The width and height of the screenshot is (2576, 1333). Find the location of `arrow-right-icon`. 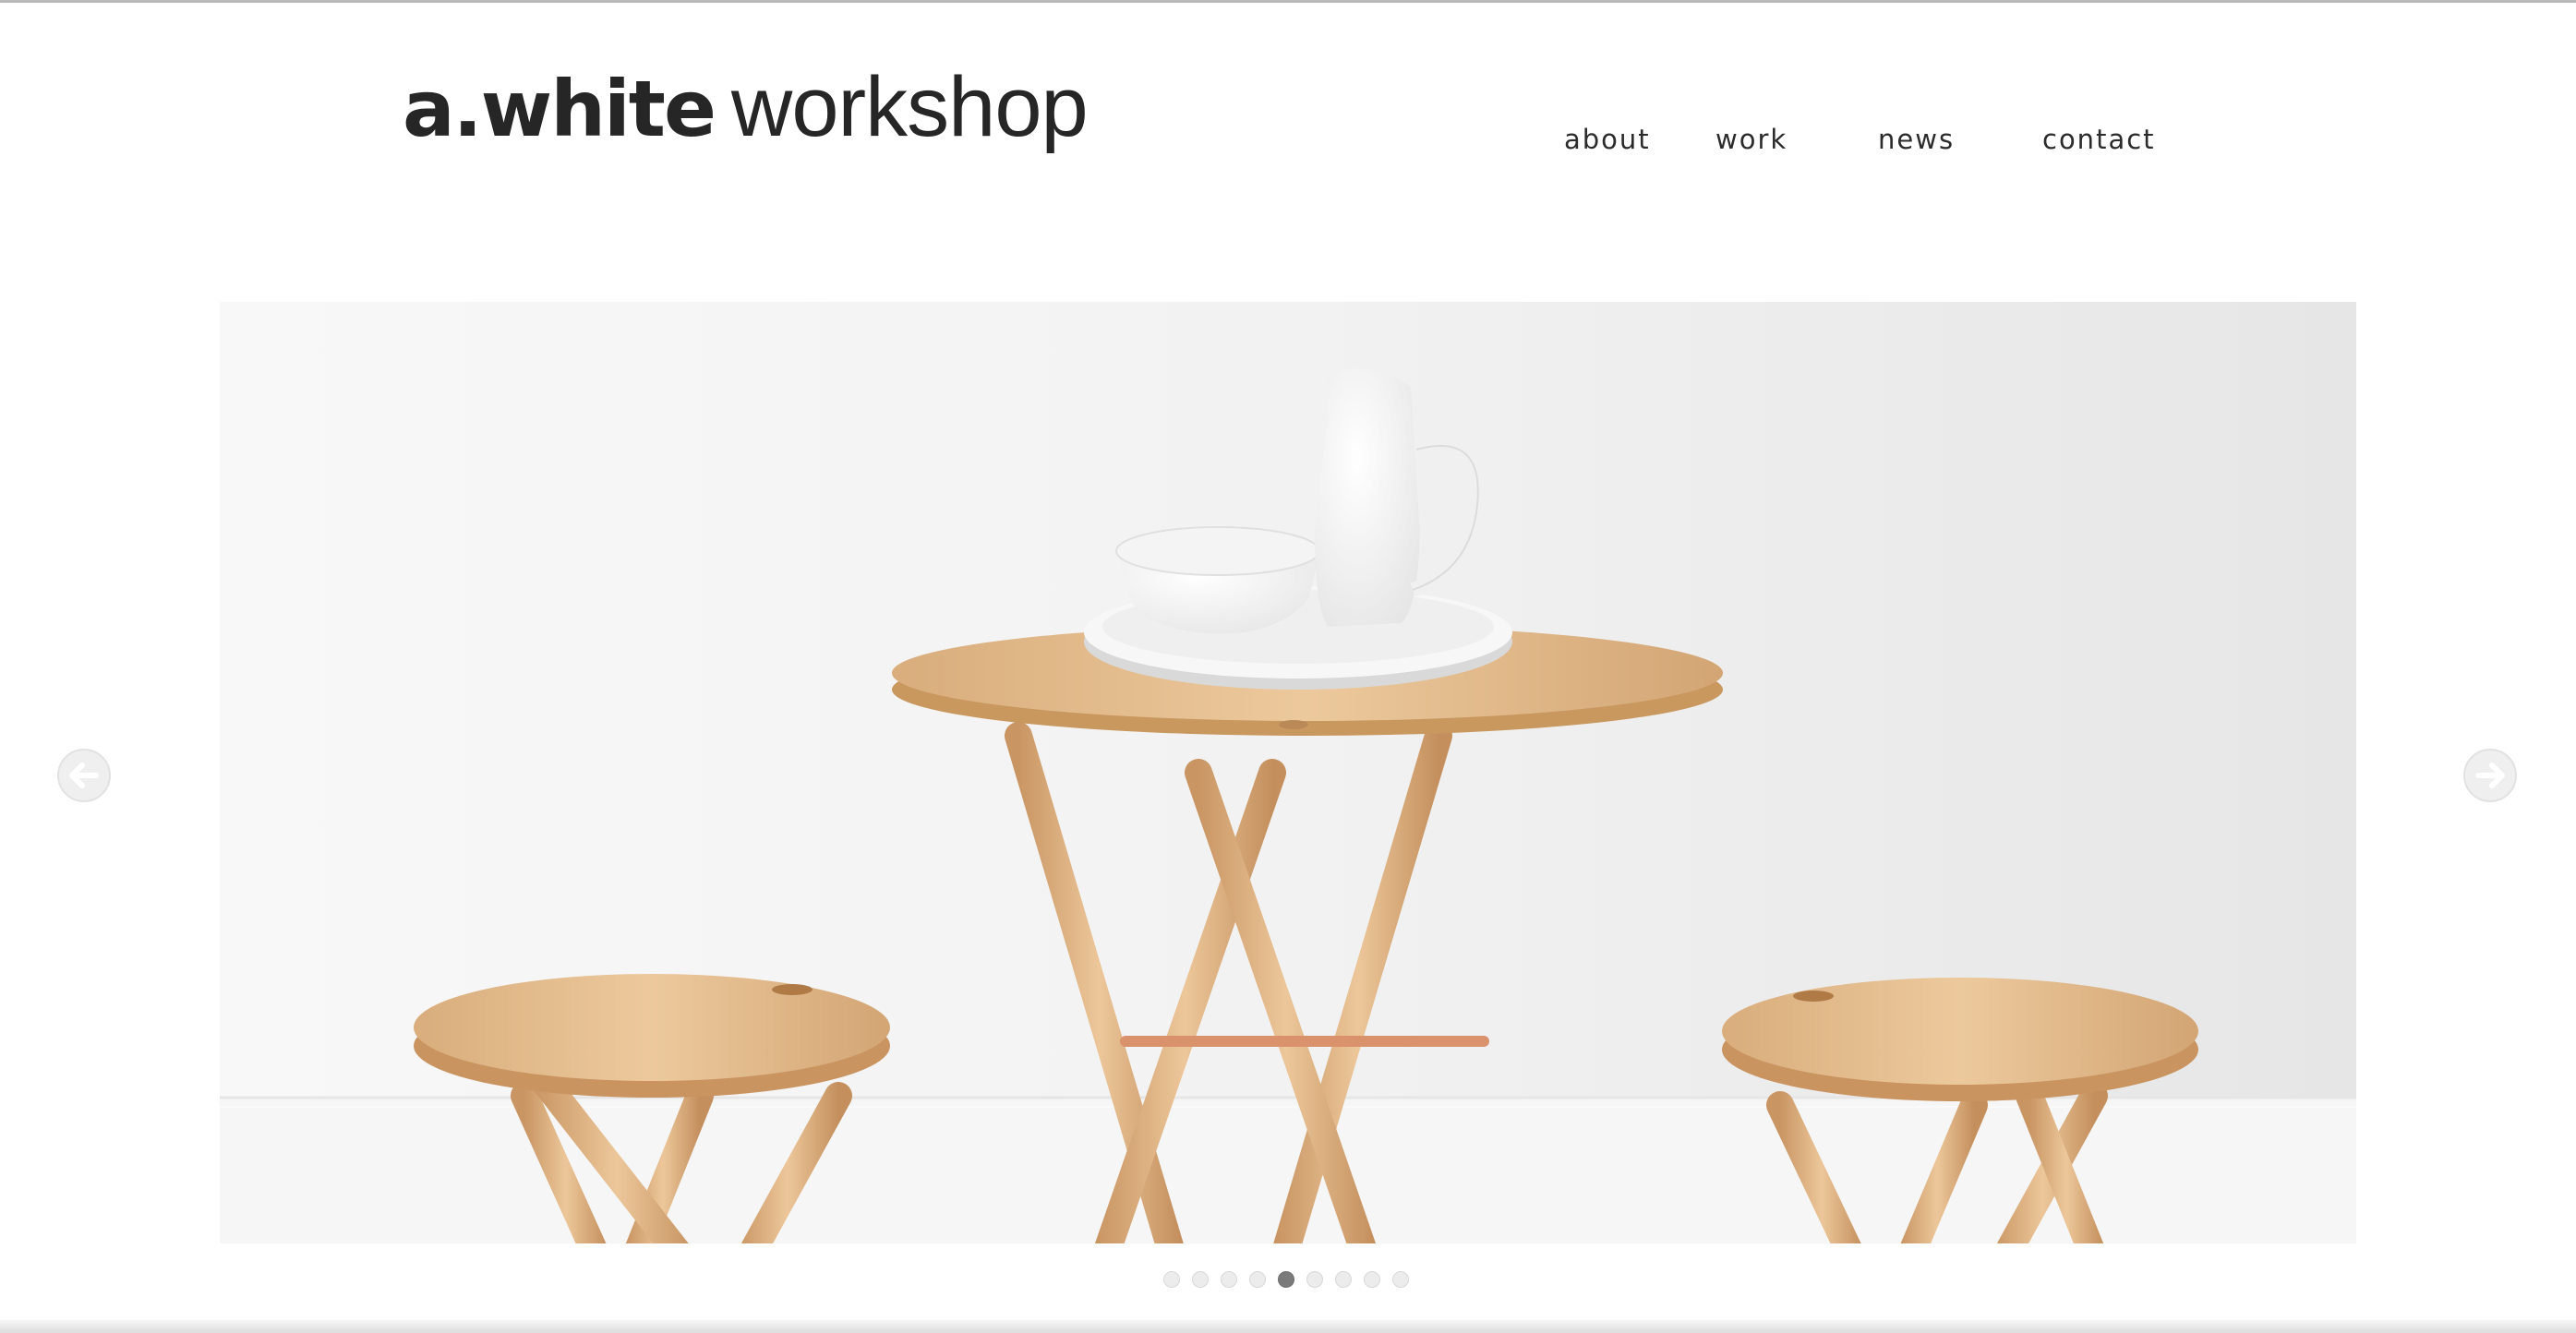

arrow-right-icon is located at coordinates (2490, 775).